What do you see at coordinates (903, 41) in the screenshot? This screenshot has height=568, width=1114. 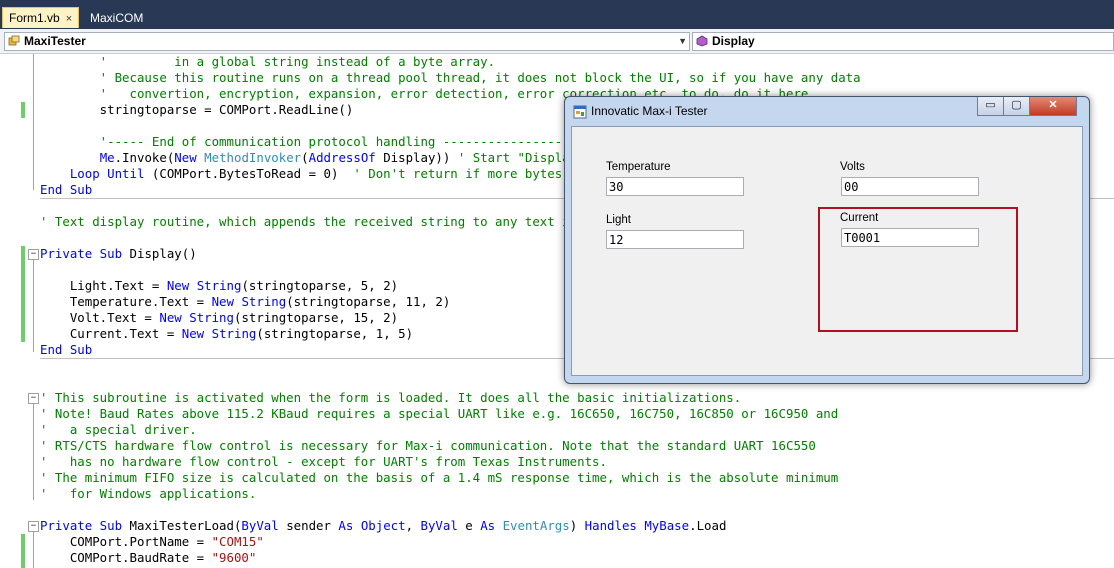 I see `method-dropdown: Display` at bounding box center [903, 41].